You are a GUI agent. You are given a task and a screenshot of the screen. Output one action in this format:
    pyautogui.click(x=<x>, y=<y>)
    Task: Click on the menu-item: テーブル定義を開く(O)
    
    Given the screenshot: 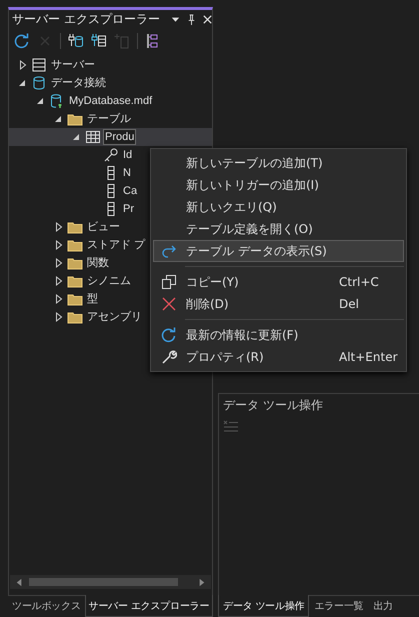 What is the action you would take?
    pyautogui.click(x=278, y=229)
    